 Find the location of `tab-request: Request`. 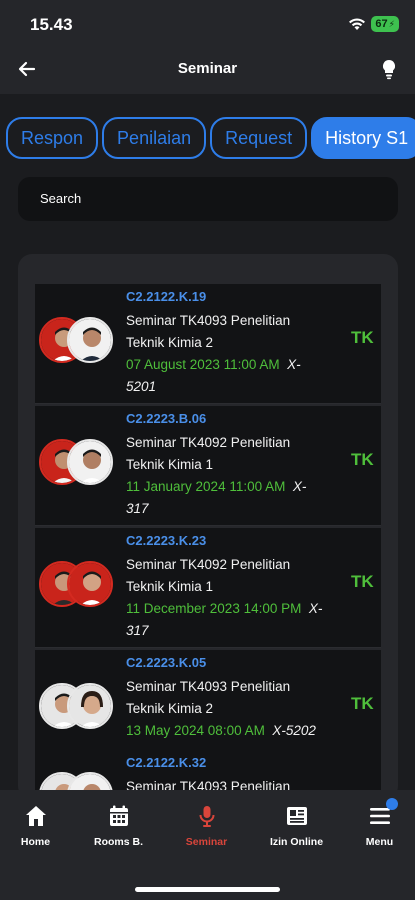

tab-request: Request is located at coordinates (259, 138).